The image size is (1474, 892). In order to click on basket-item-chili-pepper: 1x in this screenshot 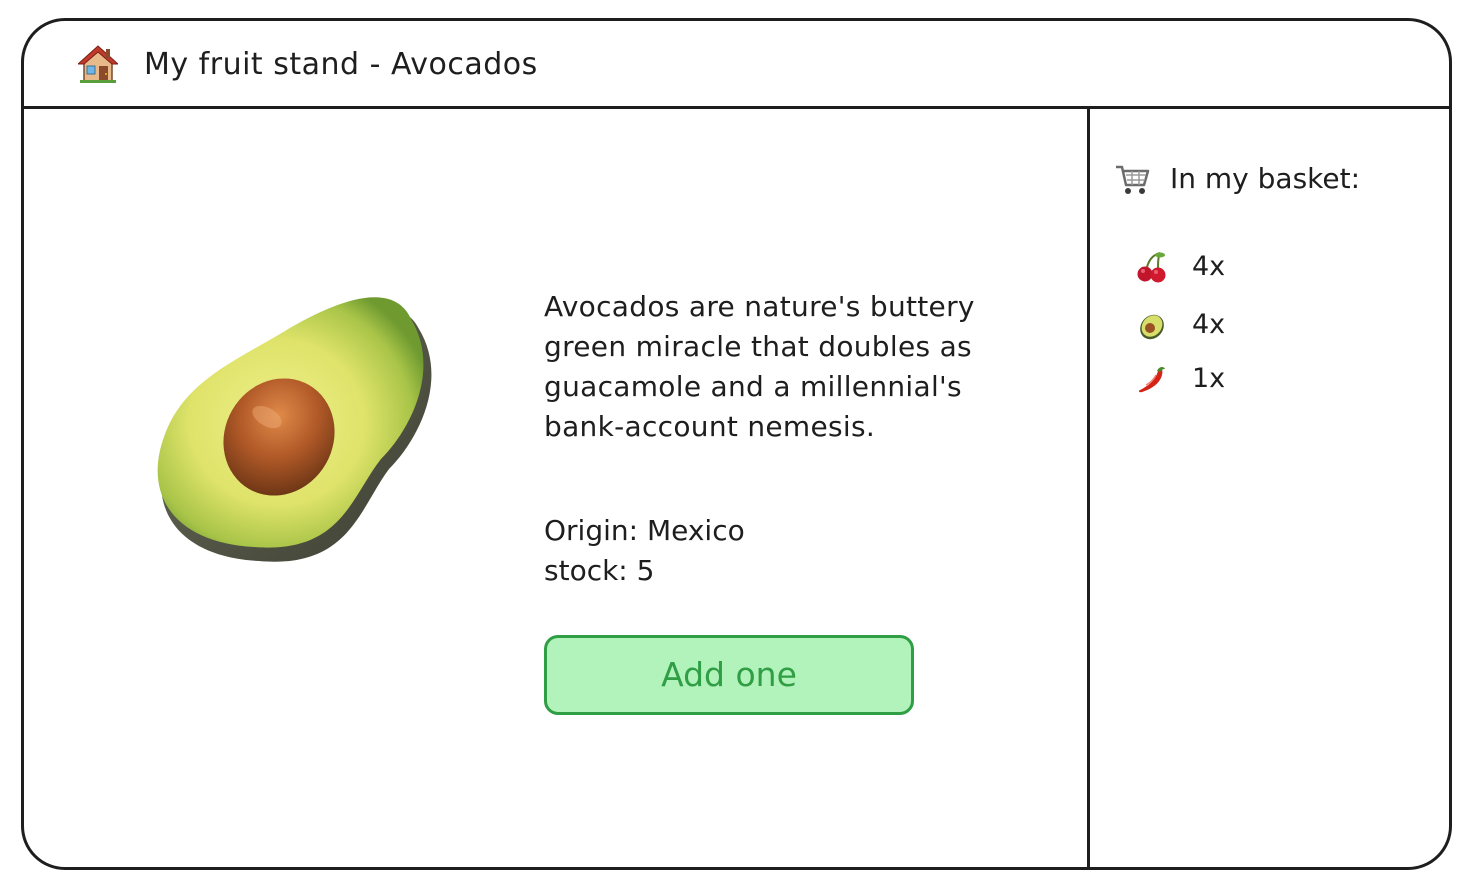, I will do `click(1216, 379)`.